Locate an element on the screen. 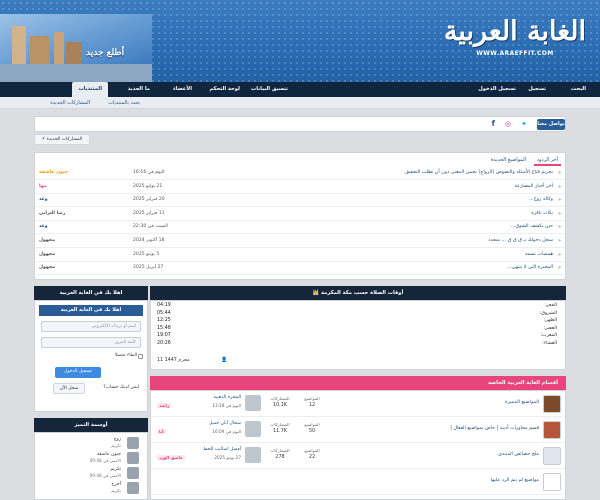  topic-title: همسات نسمة is located at coordinates (539, 254).